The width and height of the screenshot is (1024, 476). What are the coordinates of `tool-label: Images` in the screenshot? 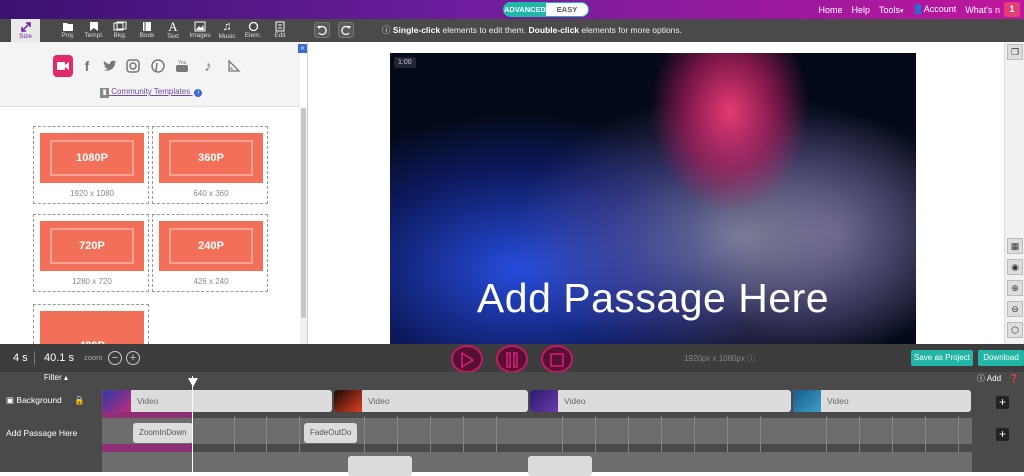 It's located at (200, 35).